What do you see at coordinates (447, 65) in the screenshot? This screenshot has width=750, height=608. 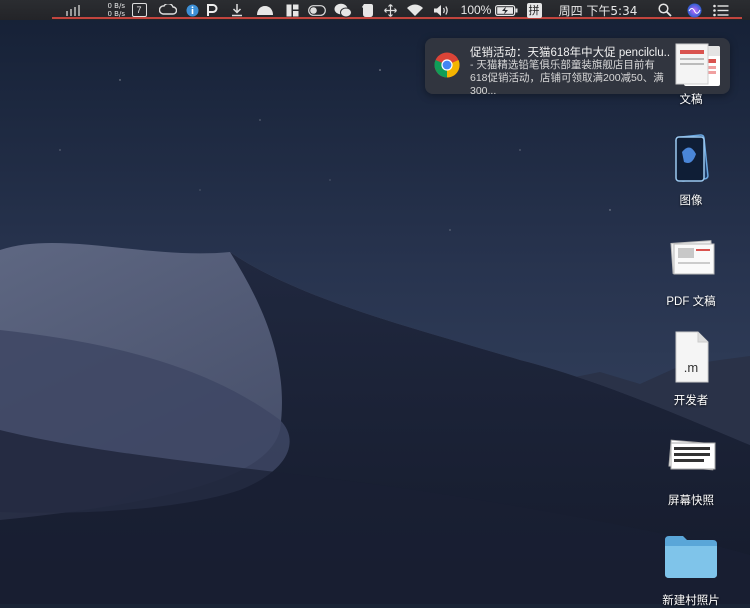 I see `chrome-icon` at bounding box center [447, 65].